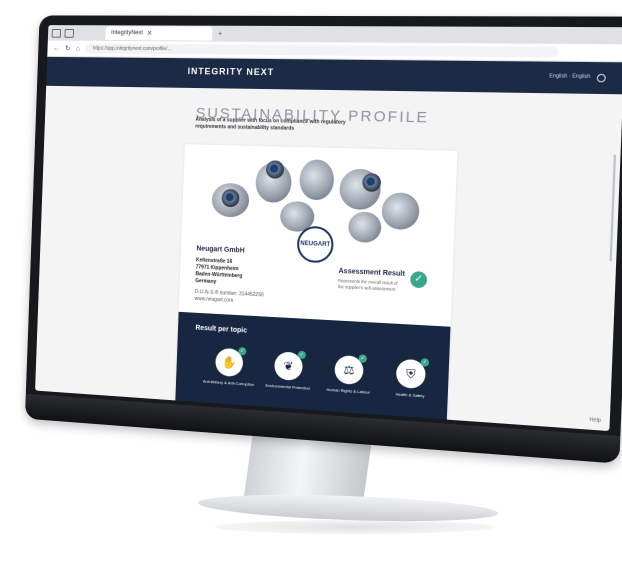 The width and height of the screenshot is (622, 565). I want to click on reload-icon: ↻, so click(68, 48).